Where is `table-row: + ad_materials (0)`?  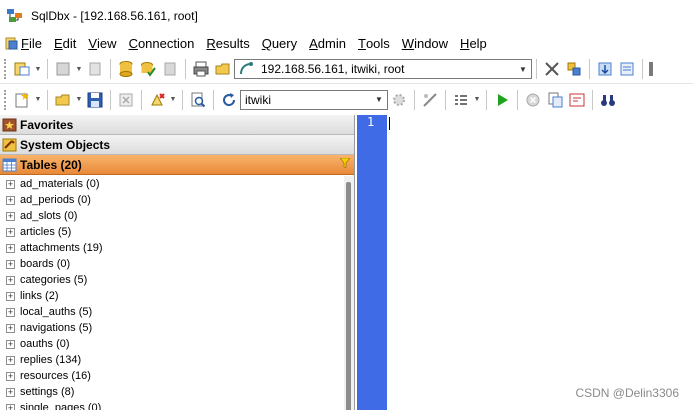 table-row: + ad_materials (0) is located at coordinates (172, 184).